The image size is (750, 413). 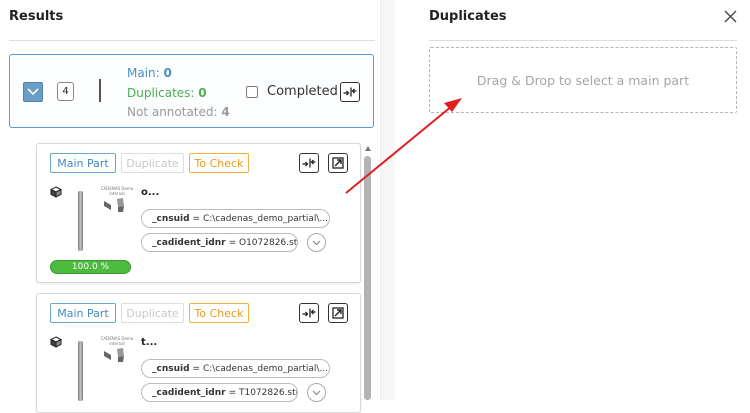 I want to click on panel-splitter, so click(x=387, y=200).